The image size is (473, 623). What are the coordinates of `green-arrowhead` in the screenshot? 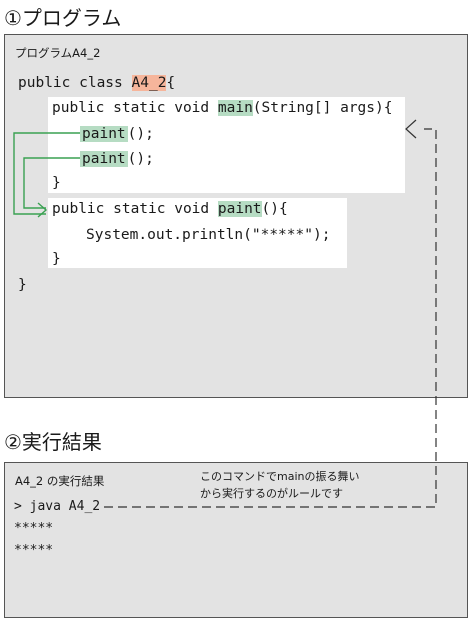 It's located at (42, 210).